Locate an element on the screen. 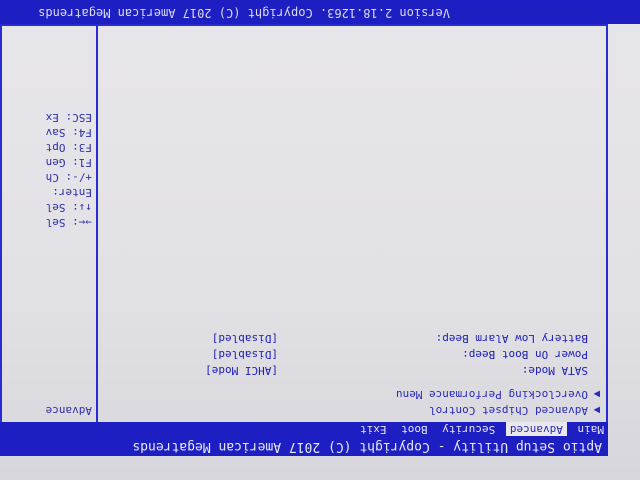 The width and height of the screenshot is (640, 480). menu-bar: Main Advanced Security Boot Exit is located at coordinates (304, 429).